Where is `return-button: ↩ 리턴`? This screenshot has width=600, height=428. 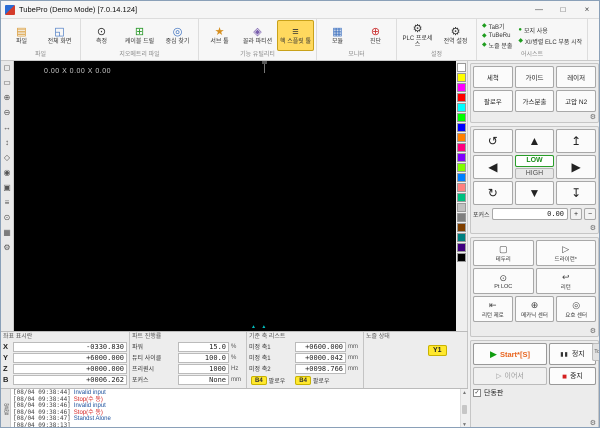
return-button: ↩ 리턴 is located at coordinates (565, 281).